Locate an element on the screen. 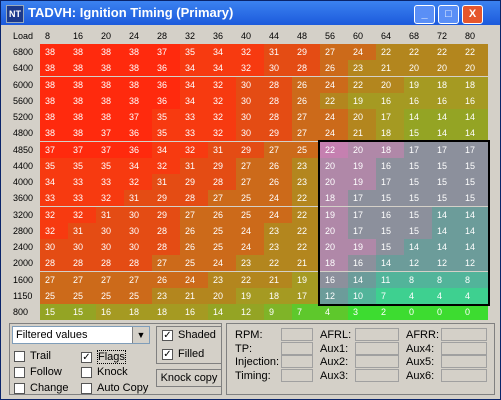 This screenshot has height=400, width=501. filled-checkbox: ✓ Filled is located at coordinates (183, 354).